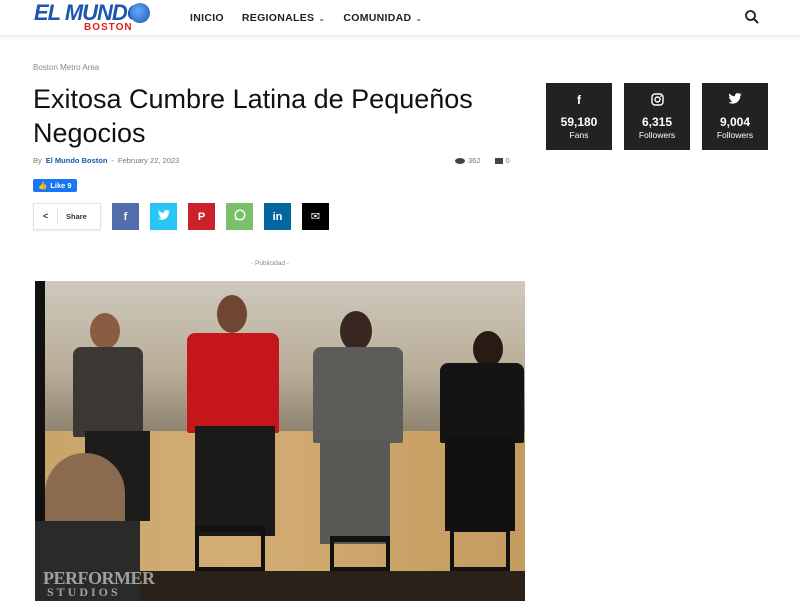  What do you see at coordinates (37, 160) in the screenshot?
I see `by-label: By` at bounding box center [37, 160].